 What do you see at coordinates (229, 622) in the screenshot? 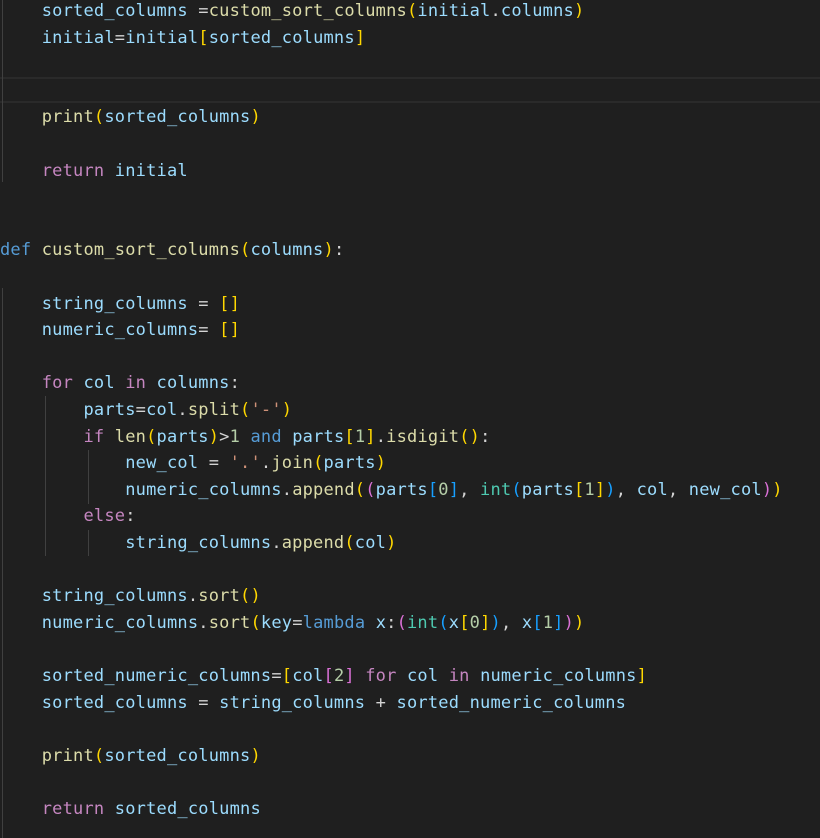
I see `code-token: sort` at bounding box center [229, 622].